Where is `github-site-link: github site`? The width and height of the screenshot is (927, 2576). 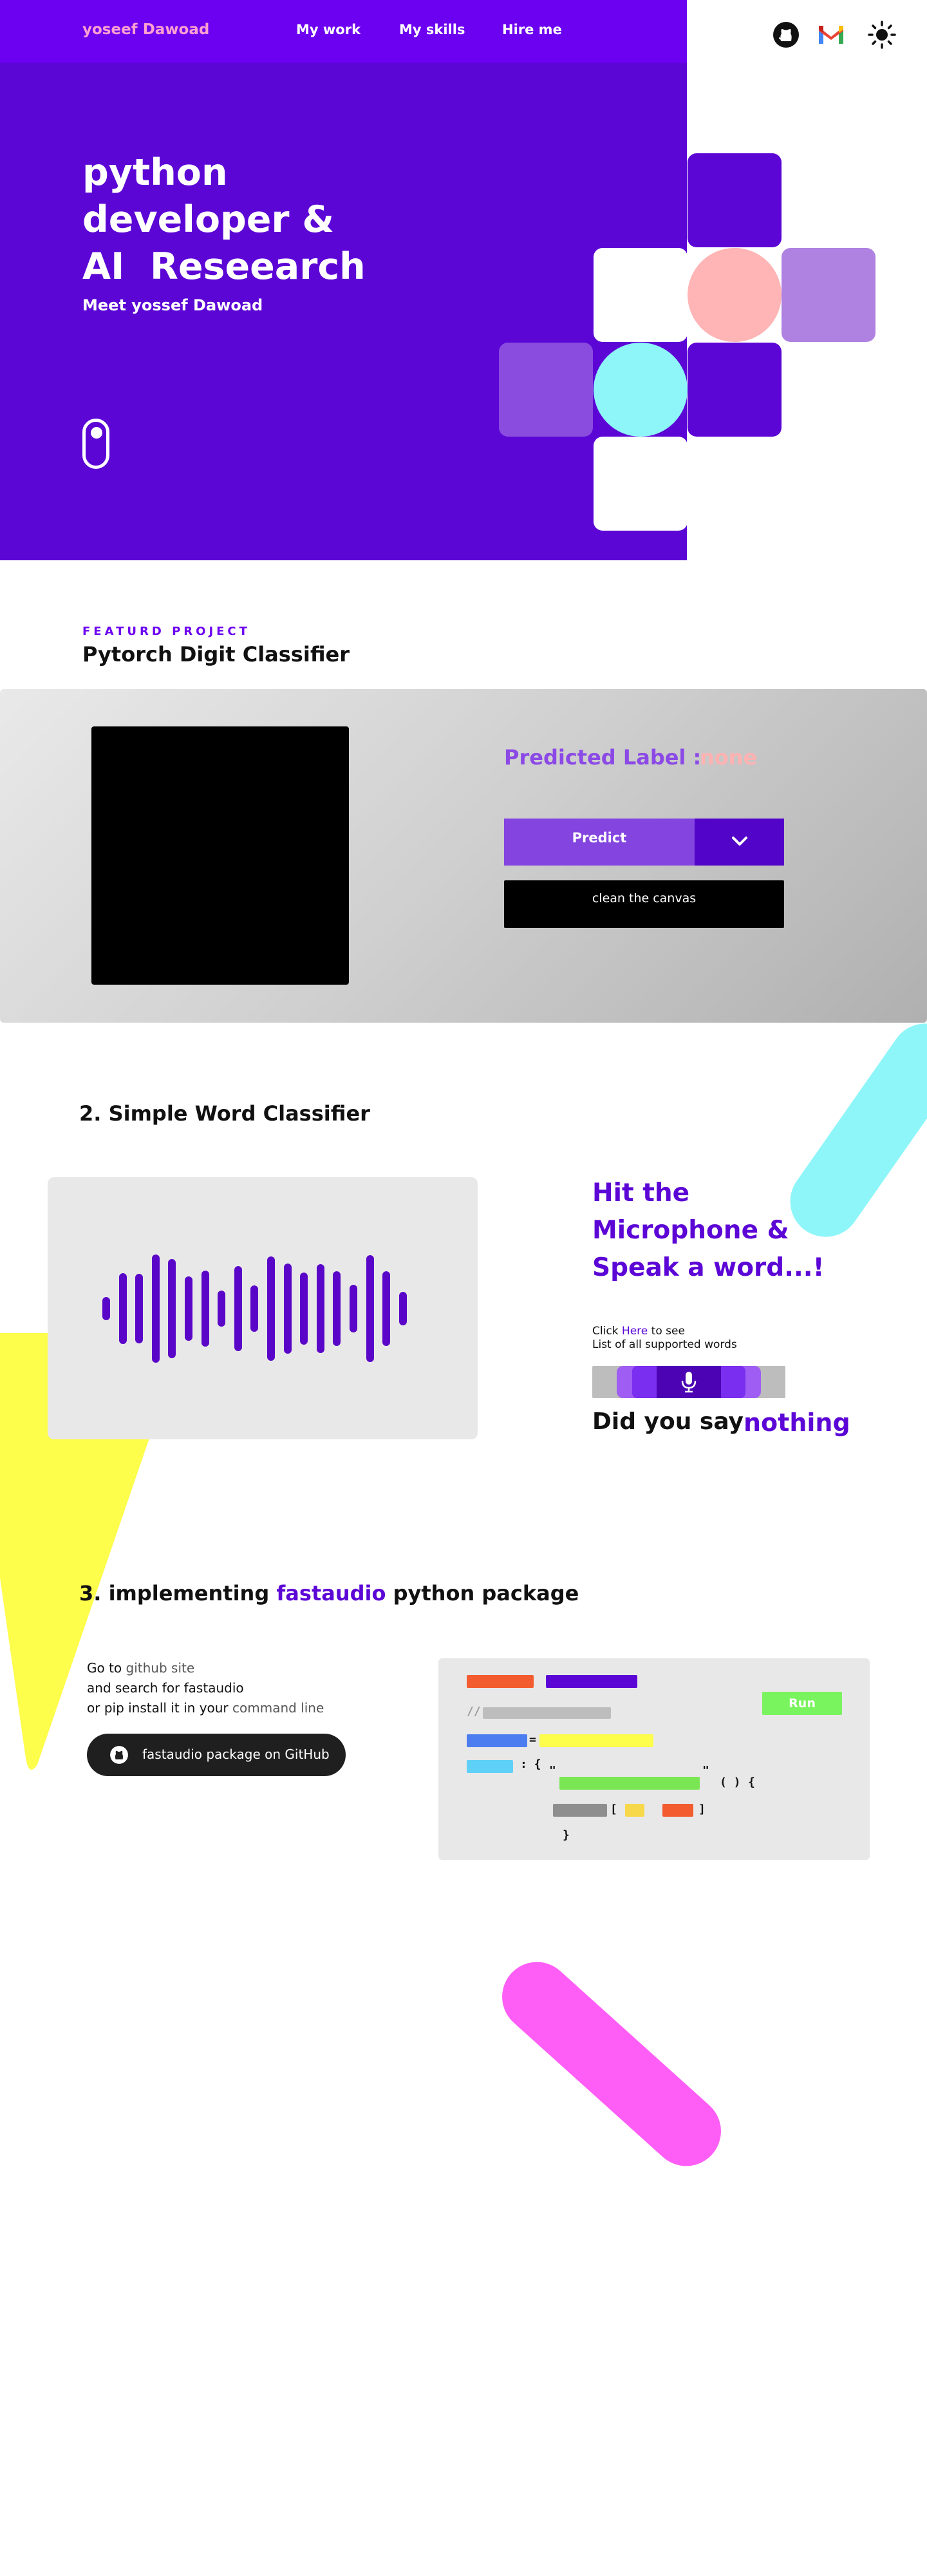
github-site-link: github site is located at coordinates (160, 1668).